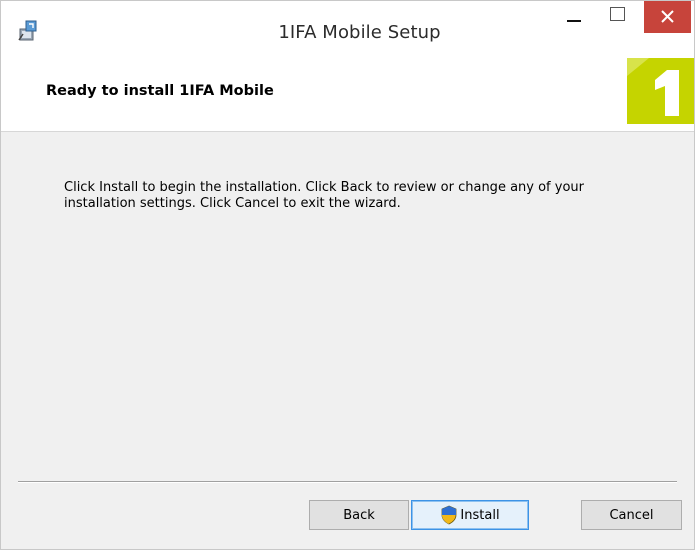 The width and height of the screenshot is (695, 550). I want to click on logo: 1, so click(660, 91).